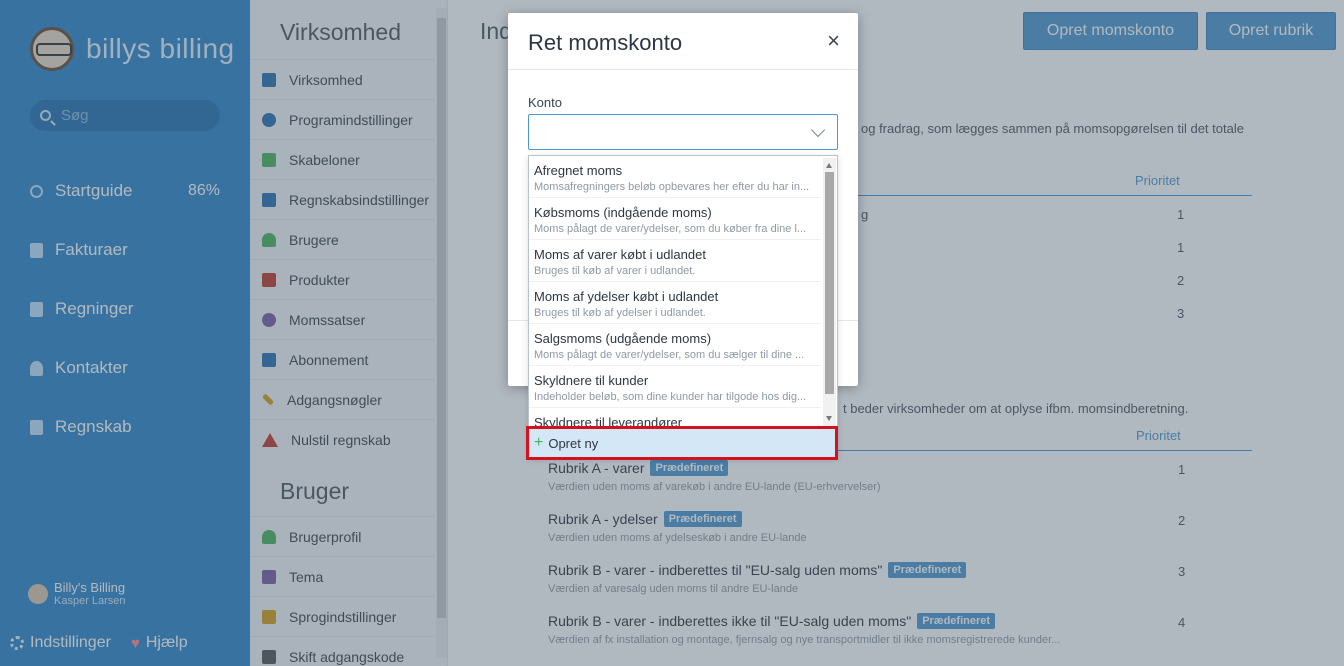 Image resolution: width=1344 pixels, height=666 pixels. Describe the element at coordinates (545, 102) in the screenshot. I see `account-field-label: Konto` at that location.